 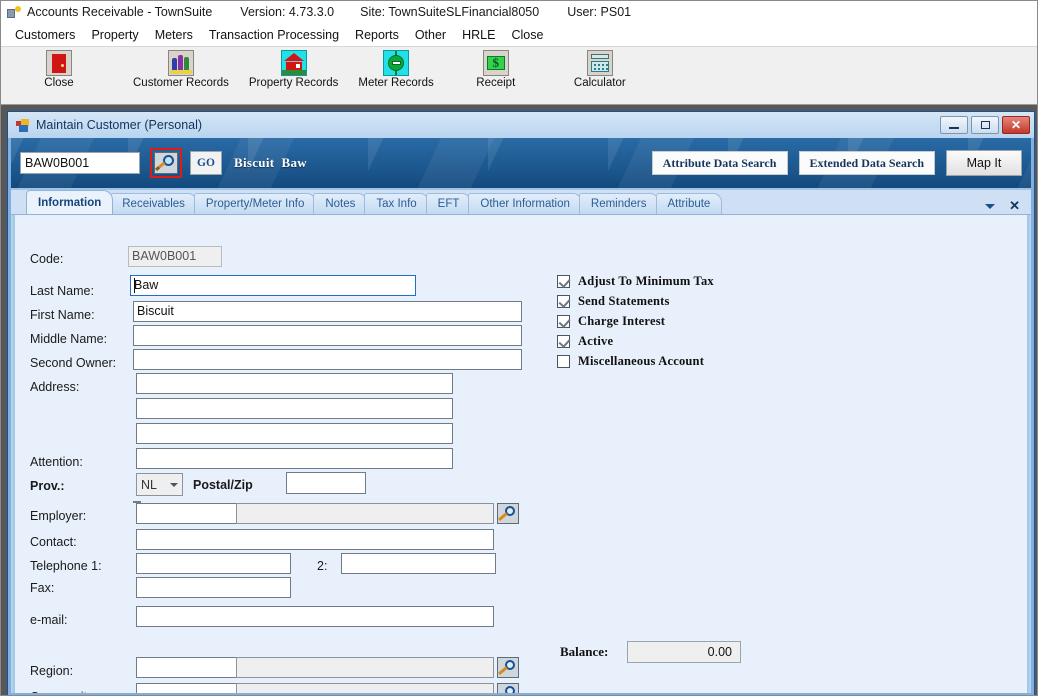 What do you see at coordinates (1014, 205) in the screenshot?
I see `close-icon: ✕` at bounding box center [1014, 205].